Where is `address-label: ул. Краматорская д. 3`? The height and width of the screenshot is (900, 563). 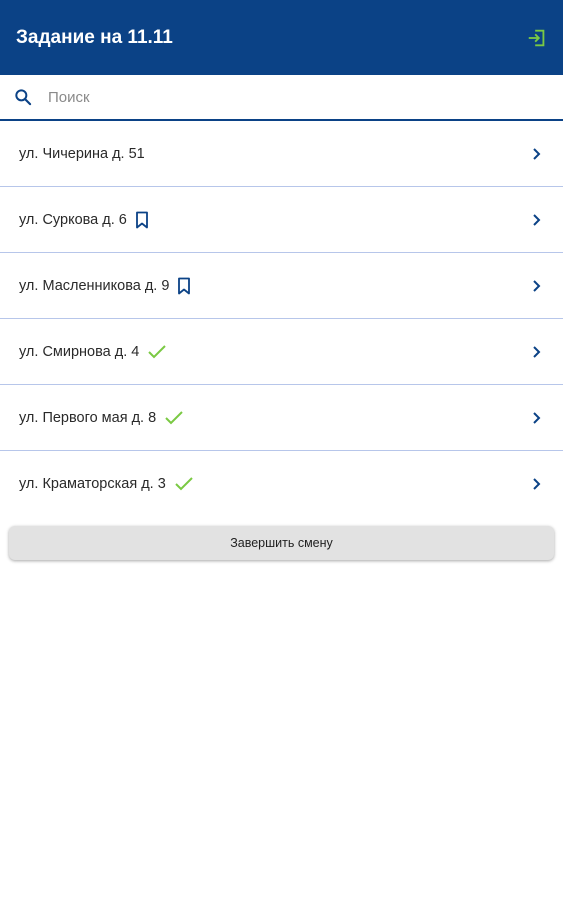
address-label: ул. Краматорская д. 3 is located at coordinates (92, 484).